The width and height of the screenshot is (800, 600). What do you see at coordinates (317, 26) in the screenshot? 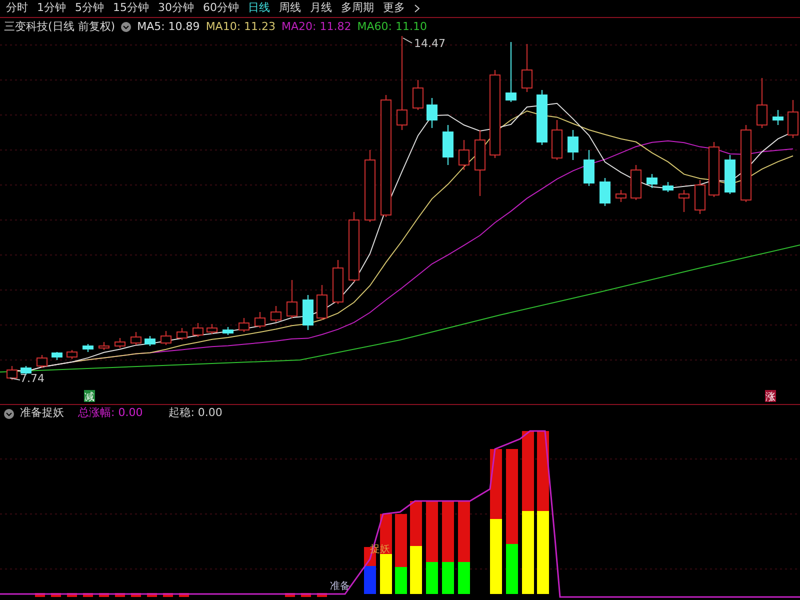
I see `ma-value: MA20: 11.82` at bounding box center [317, 26].